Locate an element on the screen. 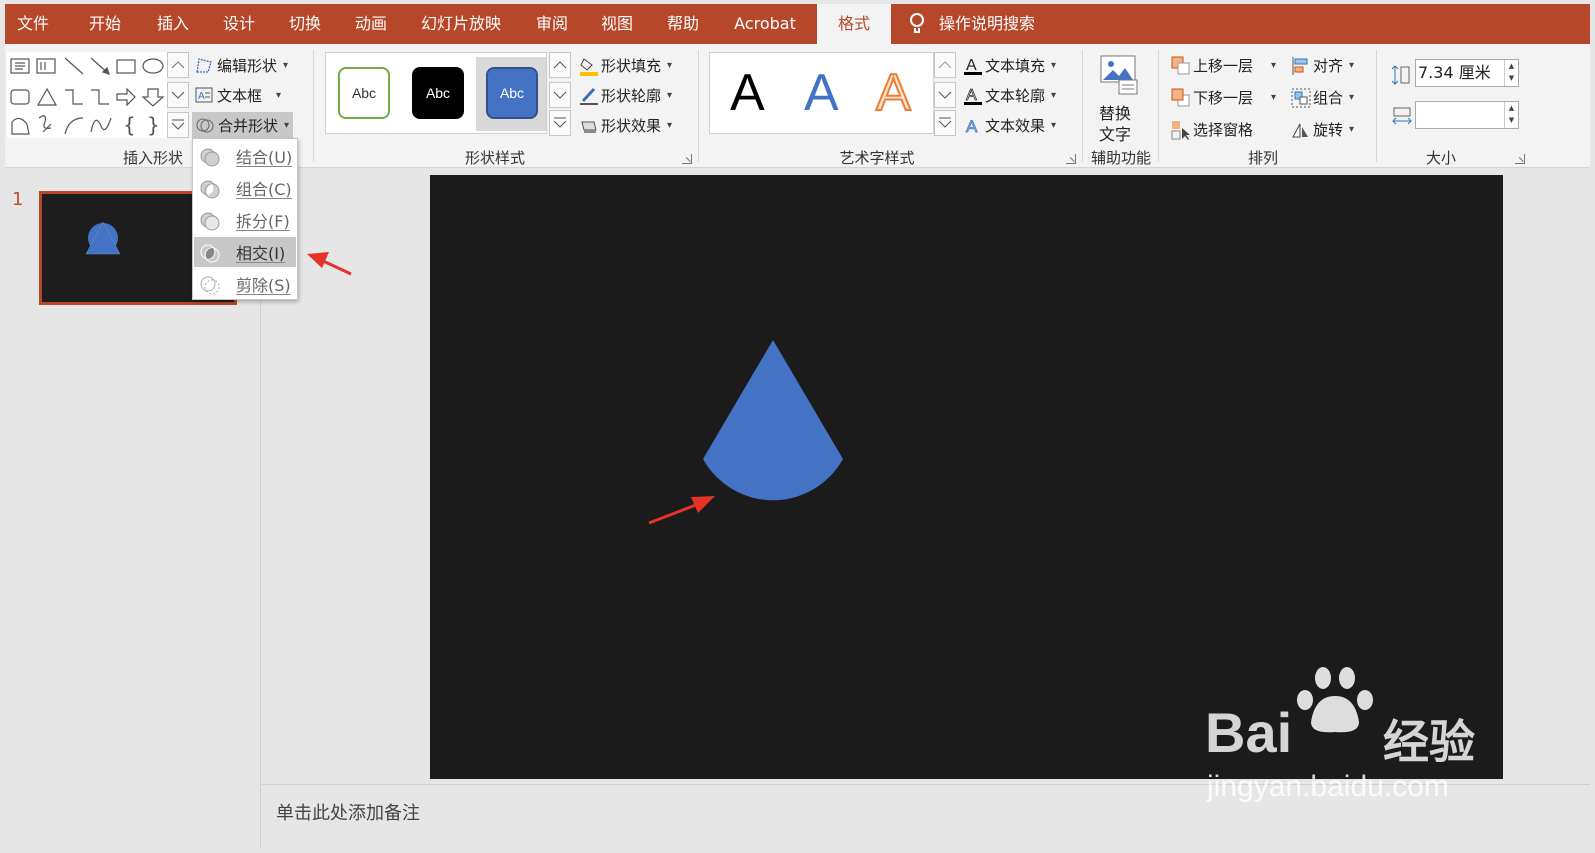 The height and width of the screenshot is (853, 1595). watermark-brand: Bai is located at coordinates (1249, 732).